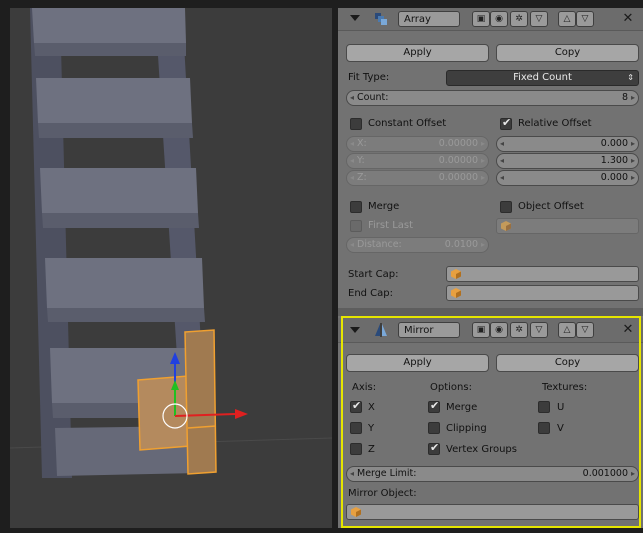 Image resolution: width=643 pixels, height=533 pixels. I want to click on select-arrows-icon: ⇕, so click(630, 77).